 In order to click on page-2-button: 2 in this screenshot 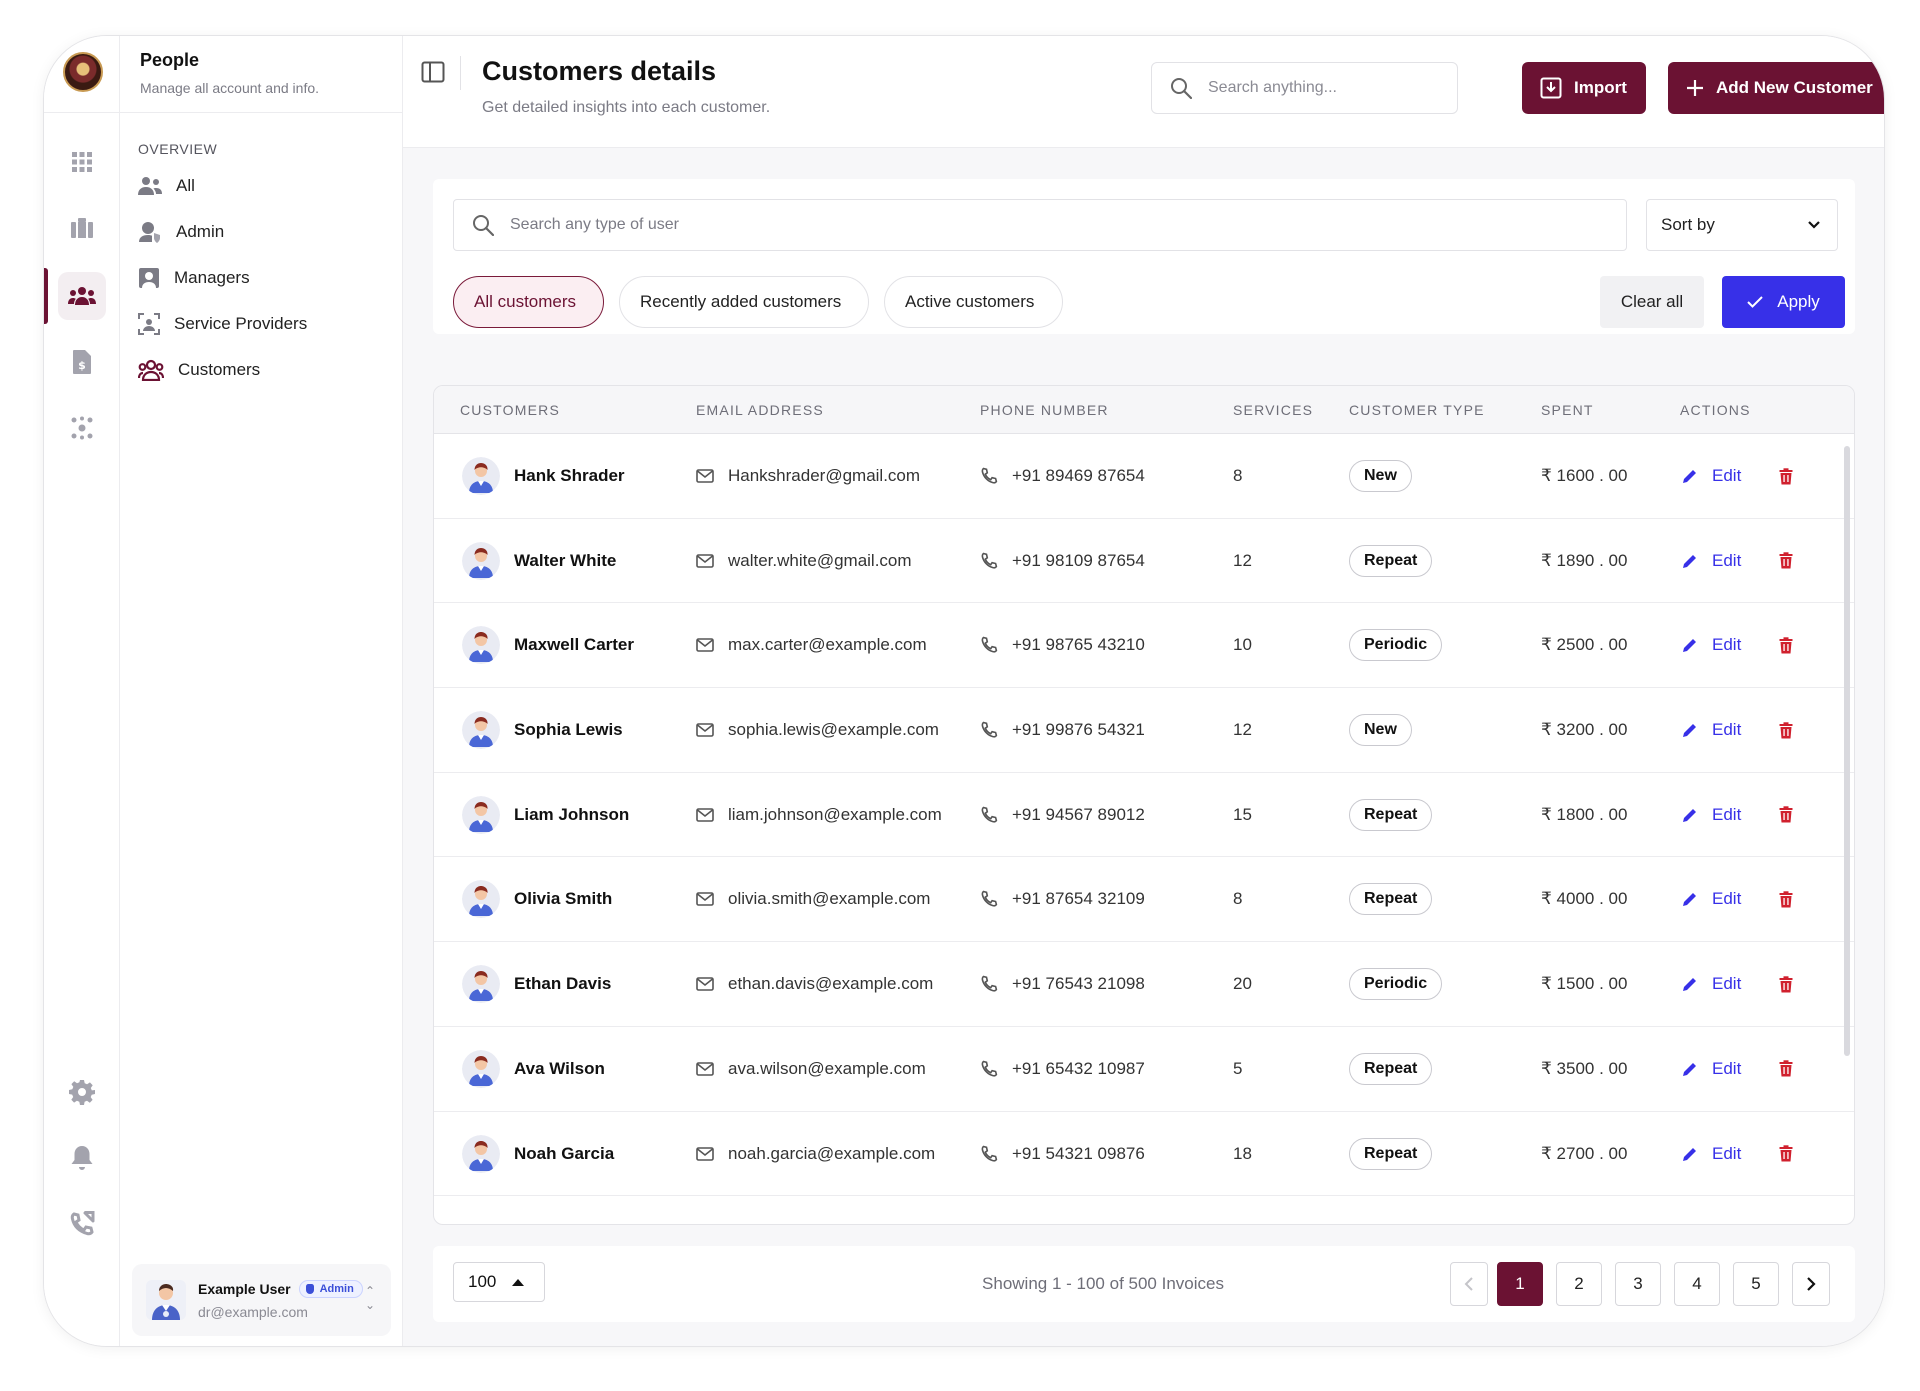, I will do `click(1579, 1284)`.